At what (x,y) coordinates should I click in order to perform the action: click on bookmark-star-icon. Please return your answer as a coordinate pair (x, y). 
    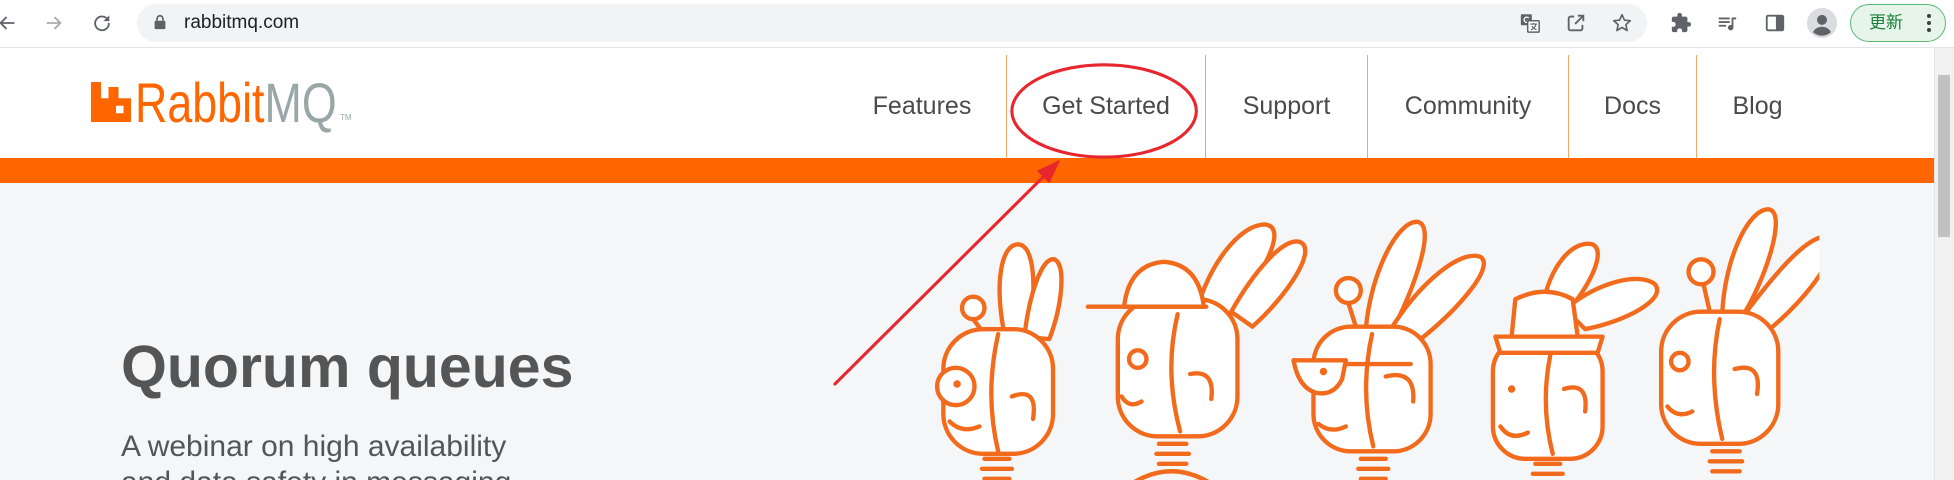
    Looking at the image, I should click on (1622, 23).